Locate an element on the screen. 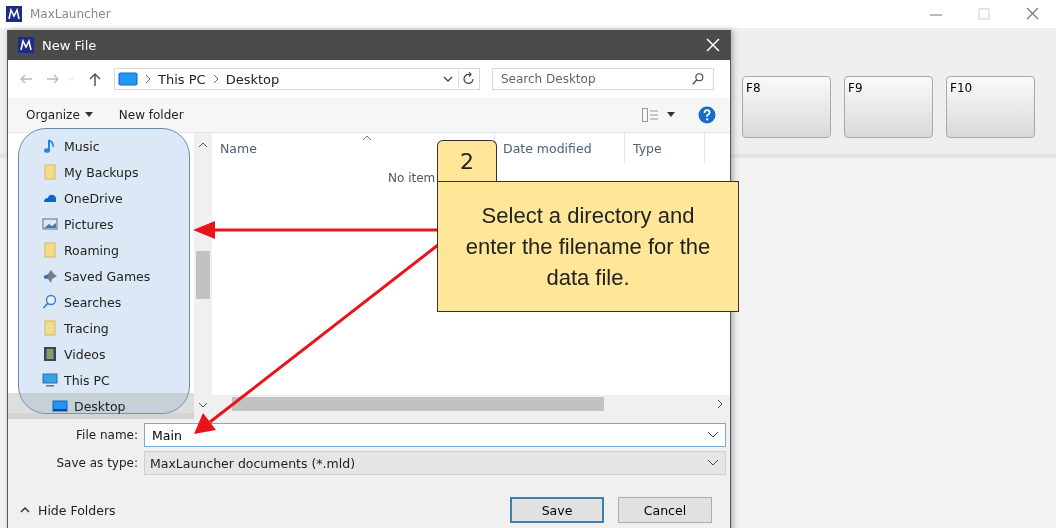 The width and height of the screenshot is (1056, 528). app-title: MaxLauncher is located at coordinates (70, 14).